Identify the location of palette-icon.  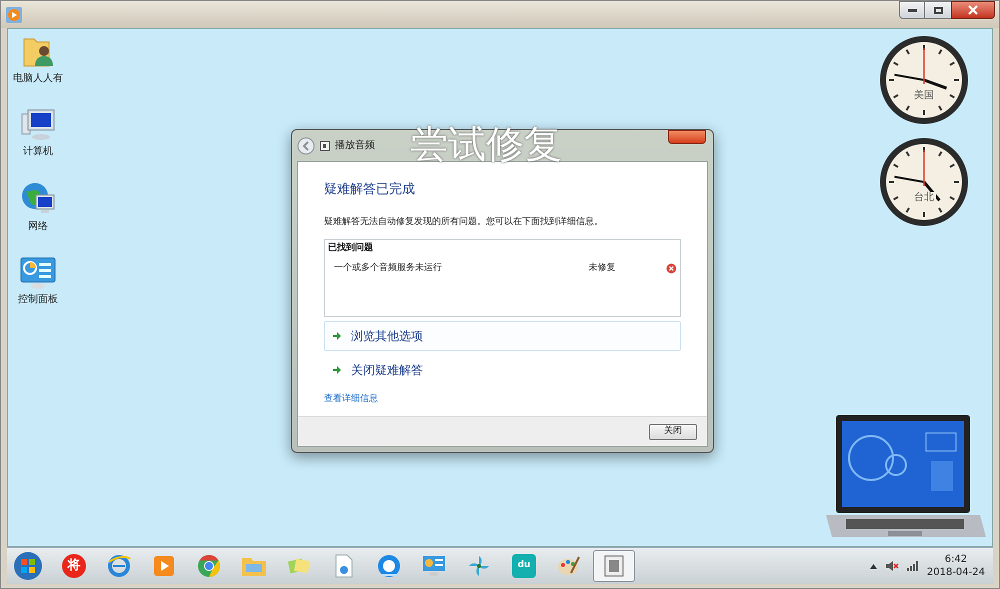
(569, 566).